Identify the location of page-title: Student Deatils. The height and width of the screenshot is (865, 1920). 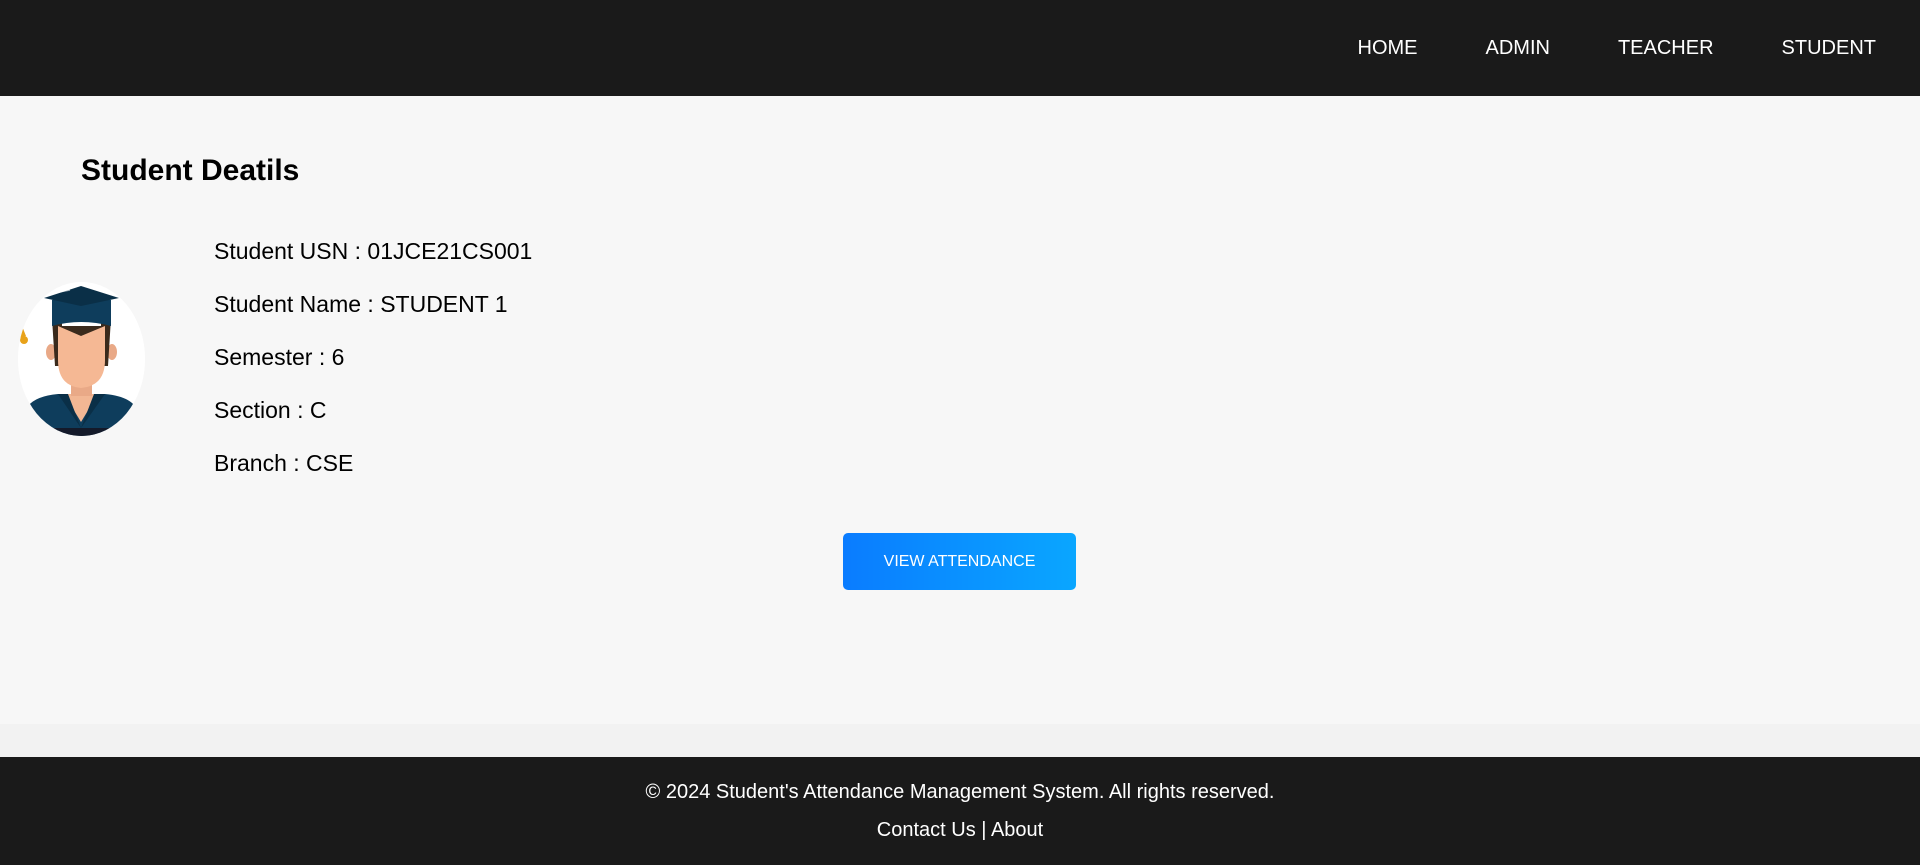
(190, 170).